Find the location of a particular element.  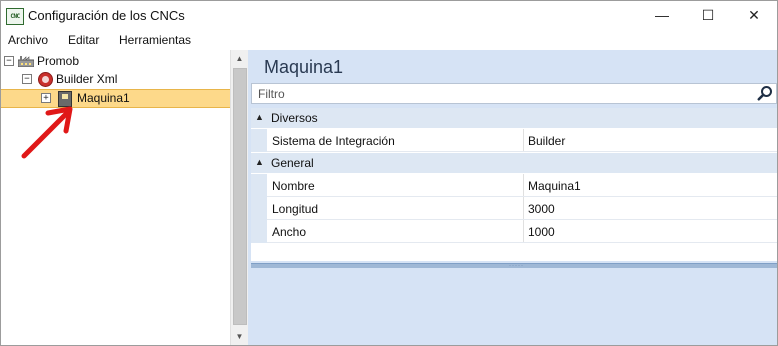

cnc-app-icon: CNC is located at coordinates (15, 16).